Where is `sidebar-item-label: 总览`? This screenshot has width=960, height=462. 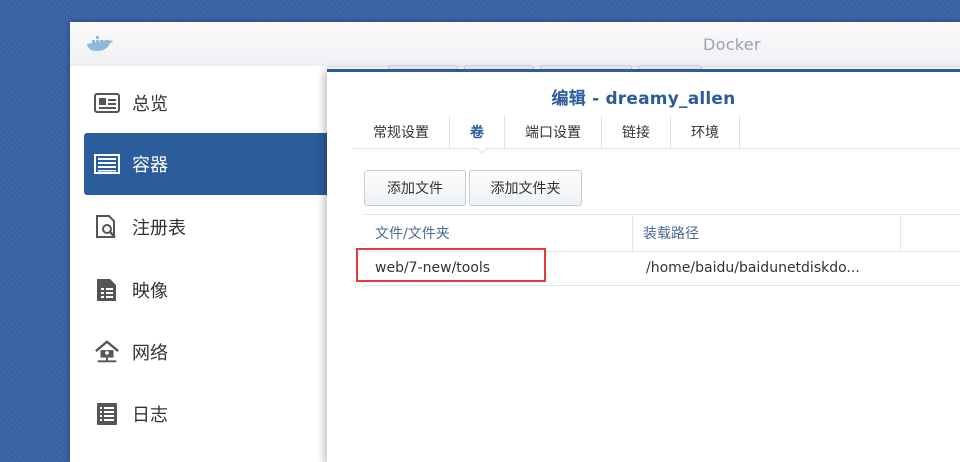 sidebar-item-label: 总览 is located at coordinates (150, 104).